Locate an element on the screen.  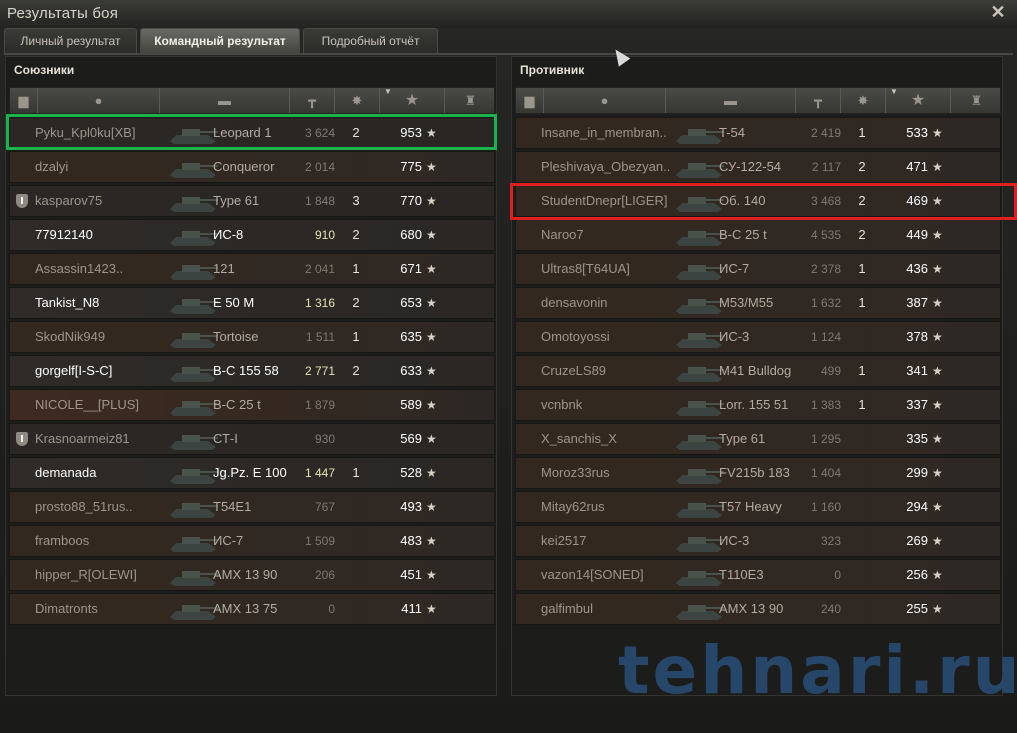
player-row: kei2517 ИС-3 323 269 ★ is located at coordinates (758, 541).